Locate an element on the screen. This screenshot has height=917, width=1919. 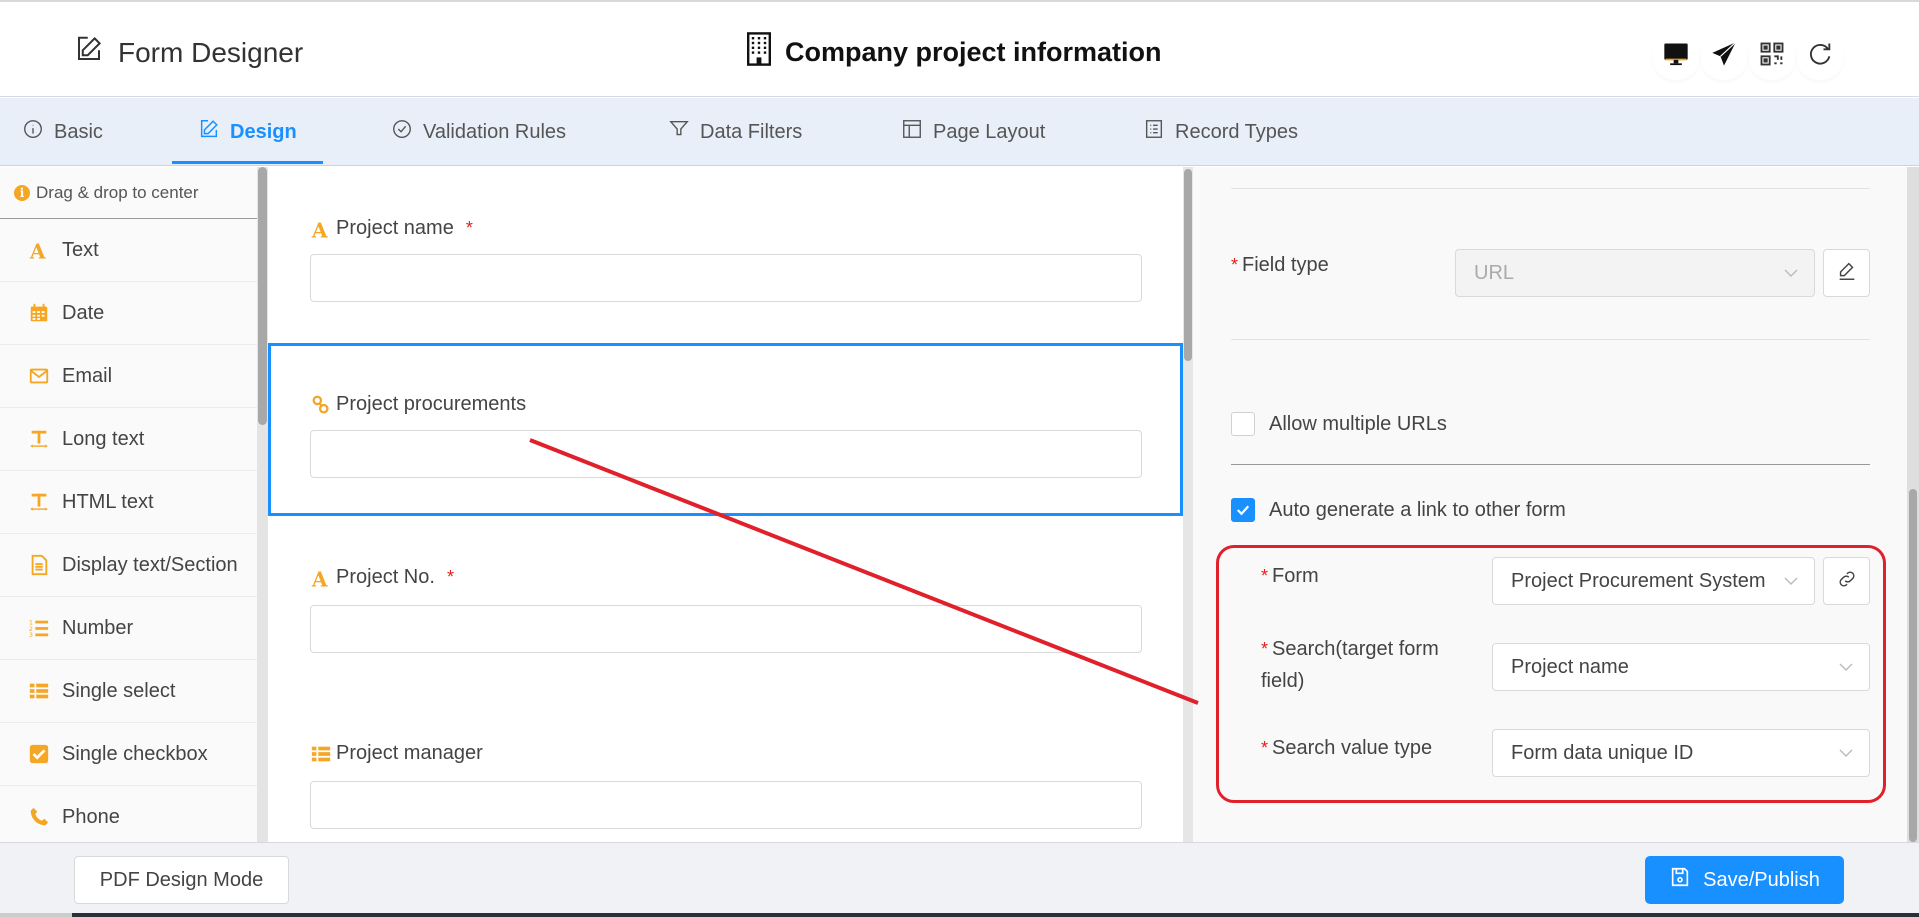
tab-basic: Basic is located at coordinates (62, 132).